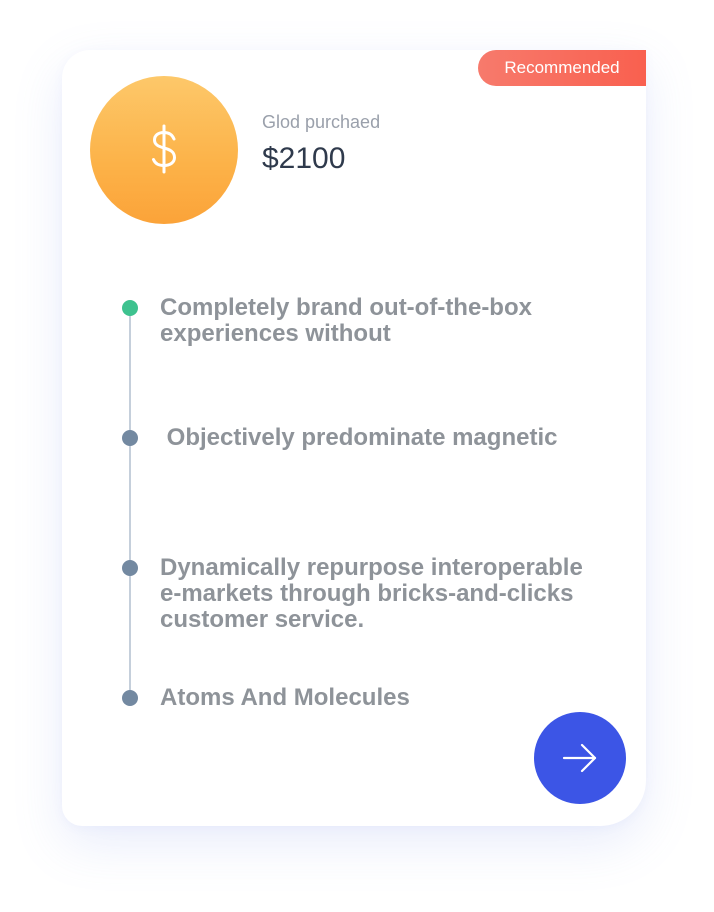 The image size is (714, 912). What do you see at coordinates (130, 503) in the screenshot?
I see `timeline-line` at bounding box center [130, 503].